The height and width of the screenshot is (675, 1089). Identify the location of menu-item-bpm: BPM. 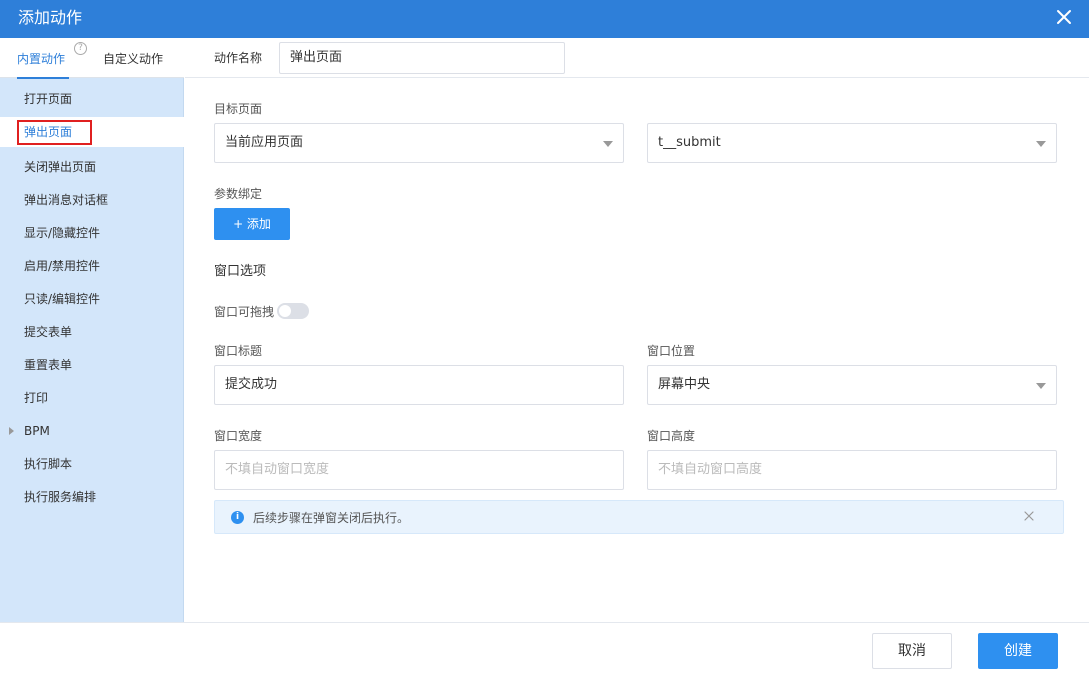
(92, 431).